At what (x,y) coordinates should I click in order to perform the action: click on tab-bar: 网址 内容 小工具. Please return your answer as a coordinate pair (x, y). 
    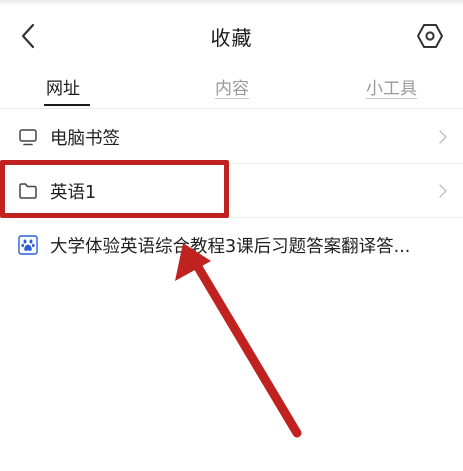
    Looking at the image, I should click on (231, 87).